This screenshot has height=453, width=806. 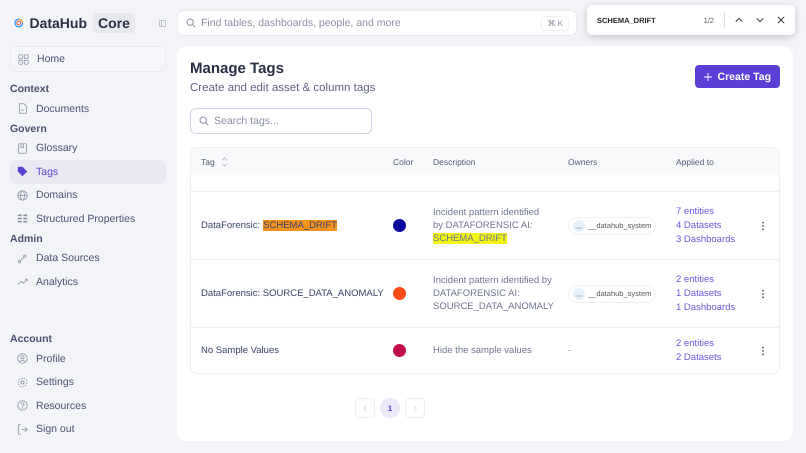 What do you see at coordinates (162, 23) in the screenshot?
I see `sidebar-toggle-icon` at bounding box center [162, 23].